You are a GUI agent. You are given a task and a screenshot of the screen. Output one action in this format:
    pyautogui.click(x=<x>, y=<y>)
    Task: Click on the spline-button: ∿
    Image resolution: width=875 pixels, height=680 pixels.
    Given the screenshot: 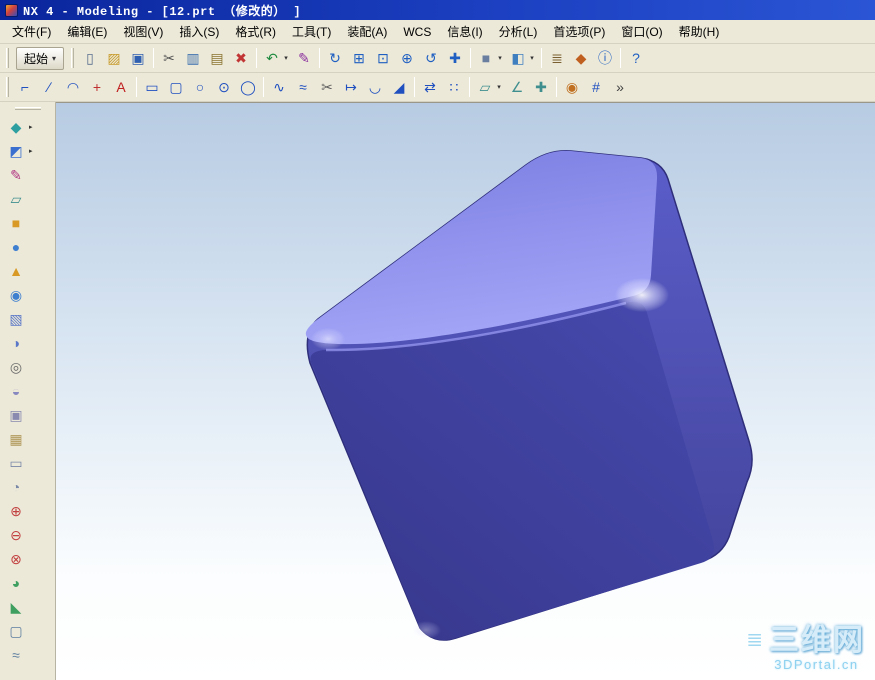 What is the action you would take?
    pyautogui.click(x=279, y=87)
    